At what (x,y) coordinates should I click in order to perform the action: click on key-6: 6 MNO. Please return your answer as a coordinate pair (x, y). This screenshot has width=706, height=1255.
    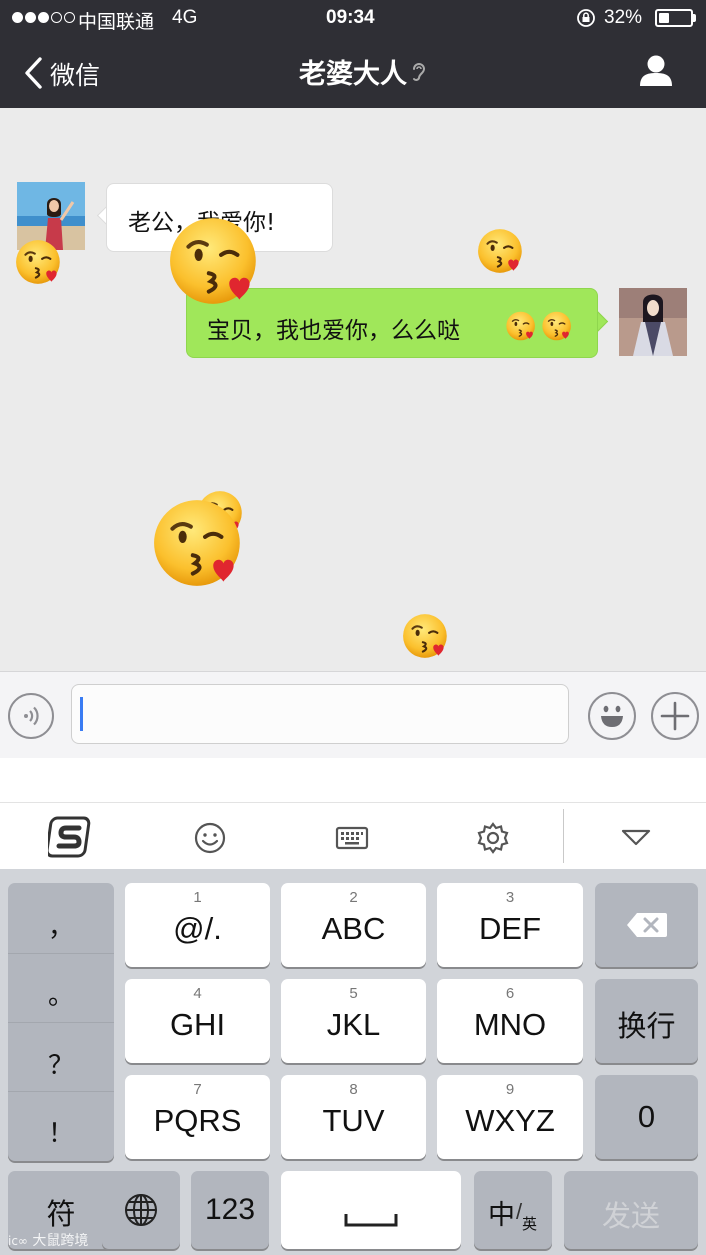
    Looking at the image, I should click on (510, 1021).